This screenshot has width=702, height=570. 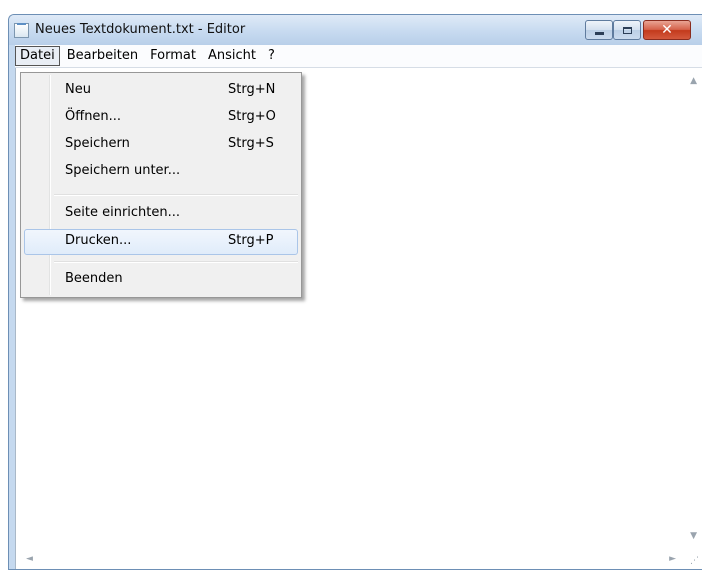 I want to click on maximize-button, so click(x=627, y=30).